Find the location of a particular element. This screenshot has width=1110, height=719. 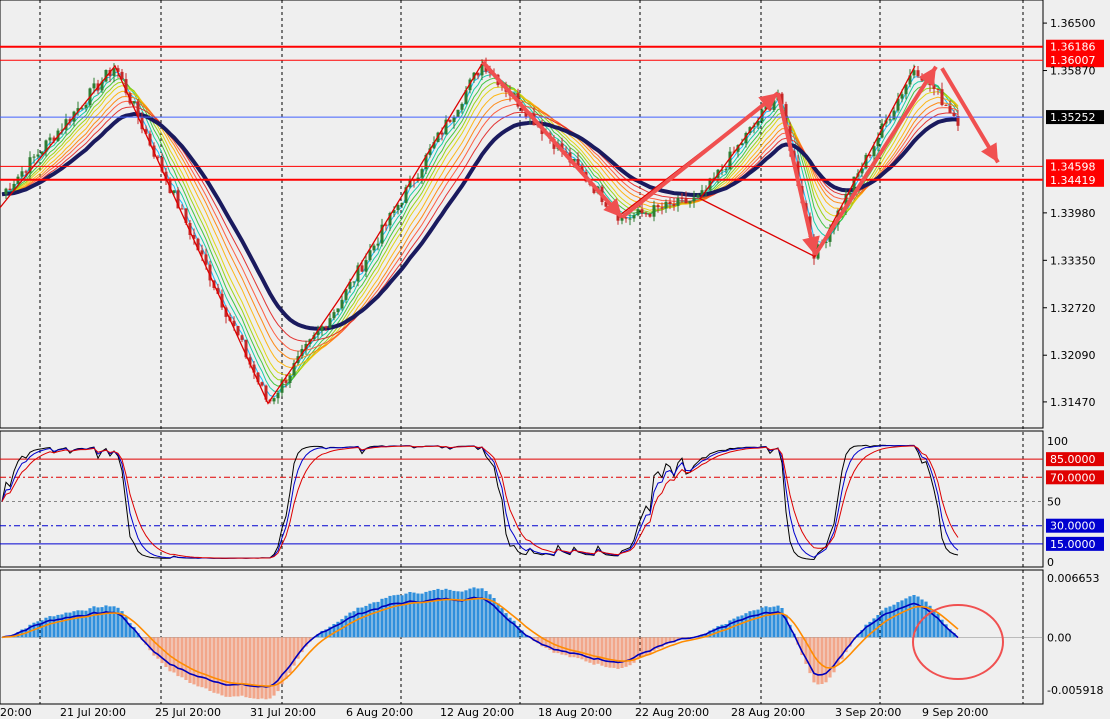

time-tick-label: 28 Aug 20:00 is located at coordinates (768, 712).